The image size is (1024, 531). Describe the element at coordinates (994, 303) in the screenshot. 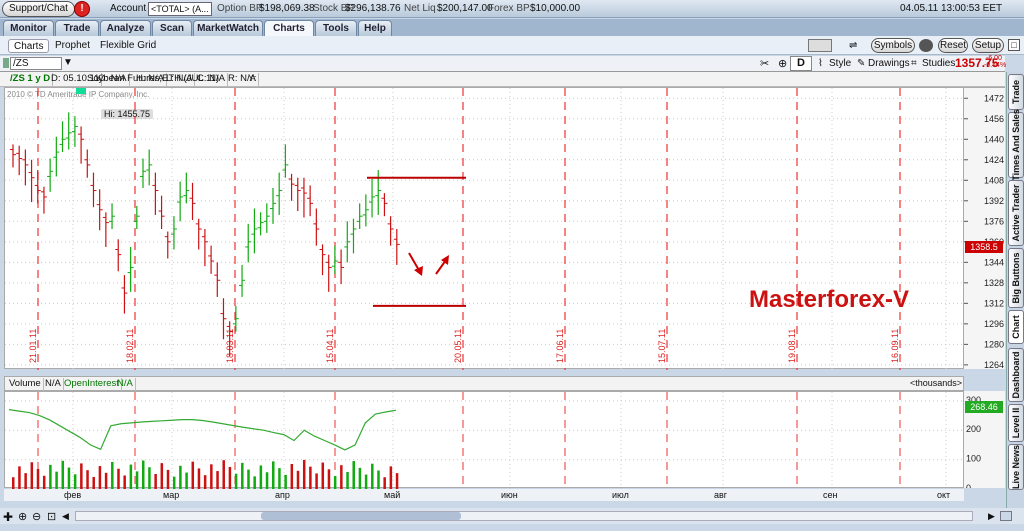

I see `price-tick-label: 1312` at that location.